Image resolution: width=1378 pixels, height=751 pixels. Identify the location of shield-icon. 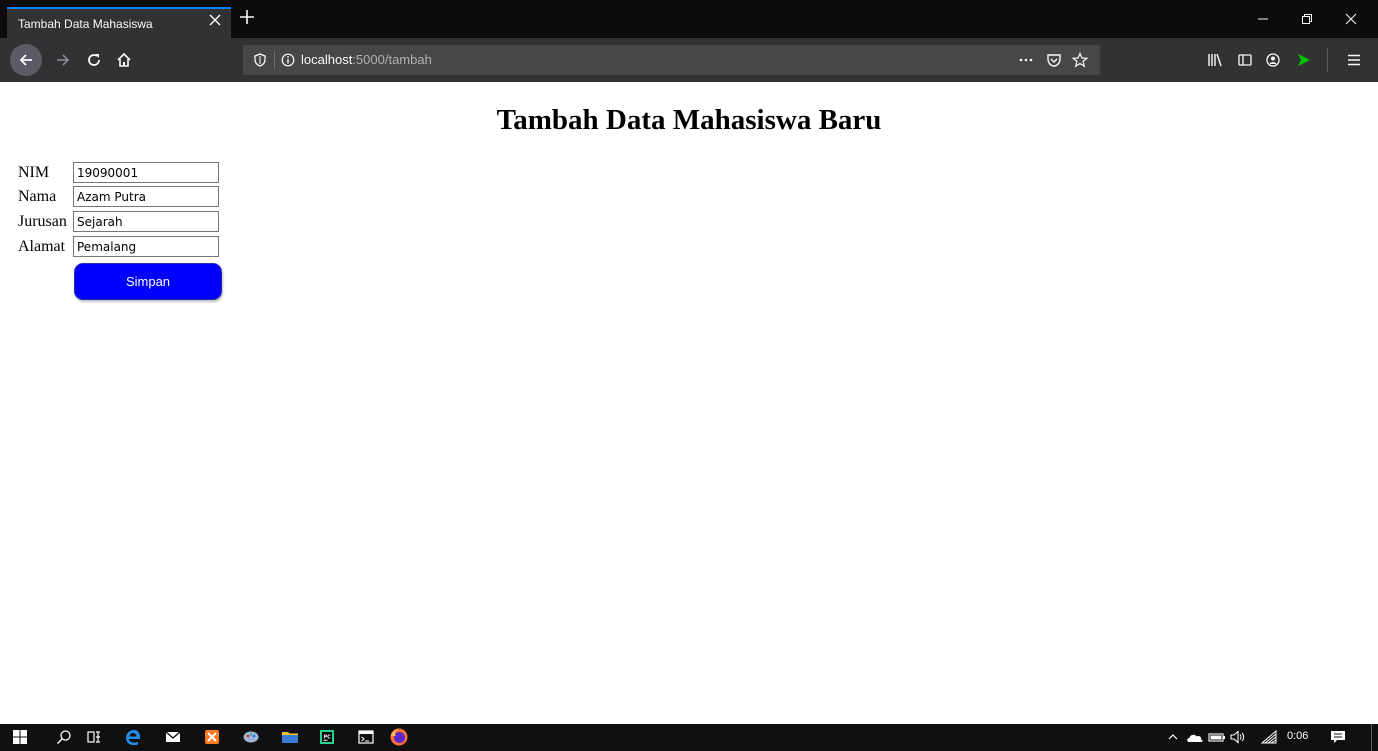
(260, 60).